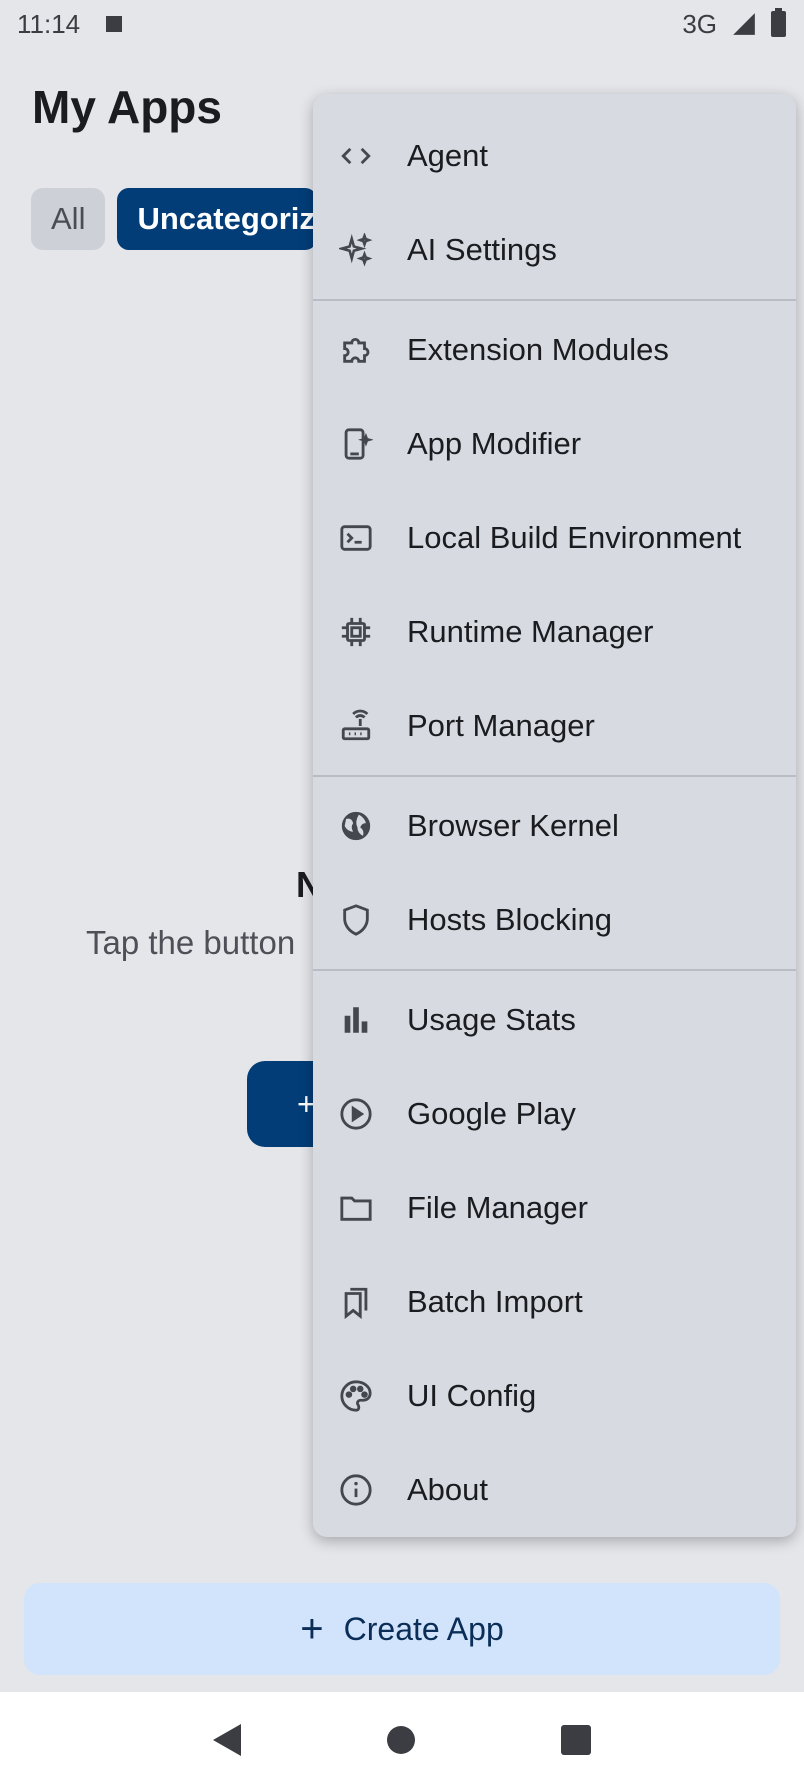 This screenshot has width=804, height=1788. Describe the element at coordinates (356, 250) in the screenshot. I see `sparkle-icon` at that location.